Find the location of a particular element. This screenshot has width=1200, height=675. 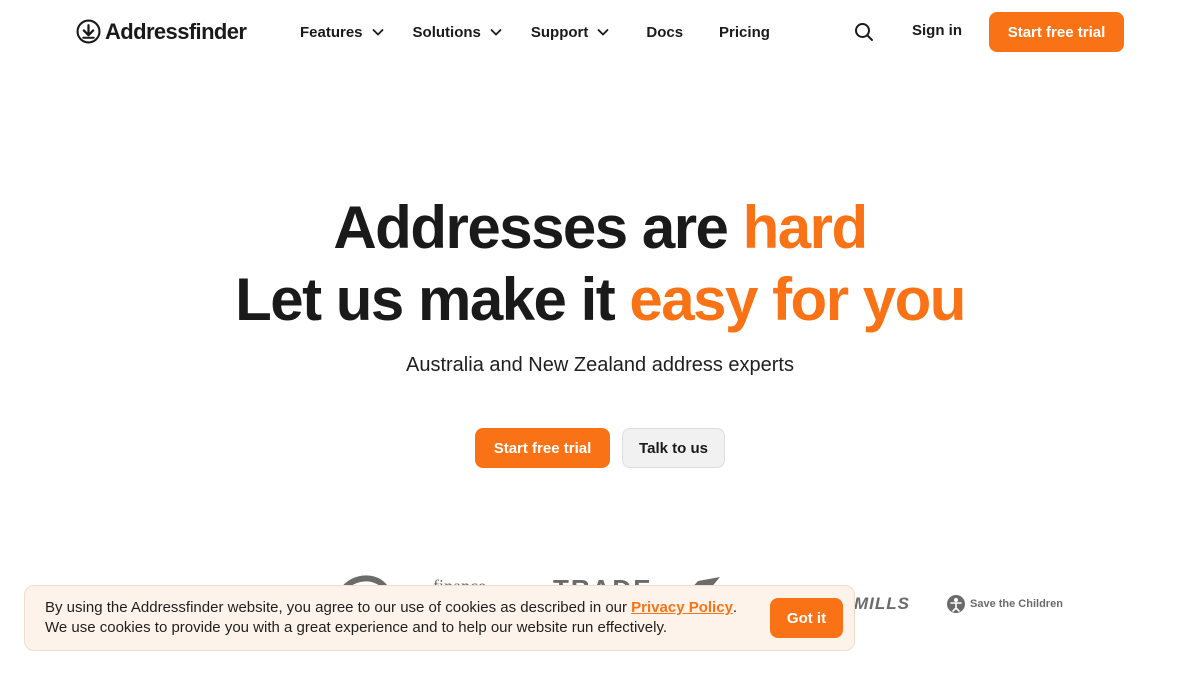

hero-heading-text: Let us make it is located at coordinates (432, 299).